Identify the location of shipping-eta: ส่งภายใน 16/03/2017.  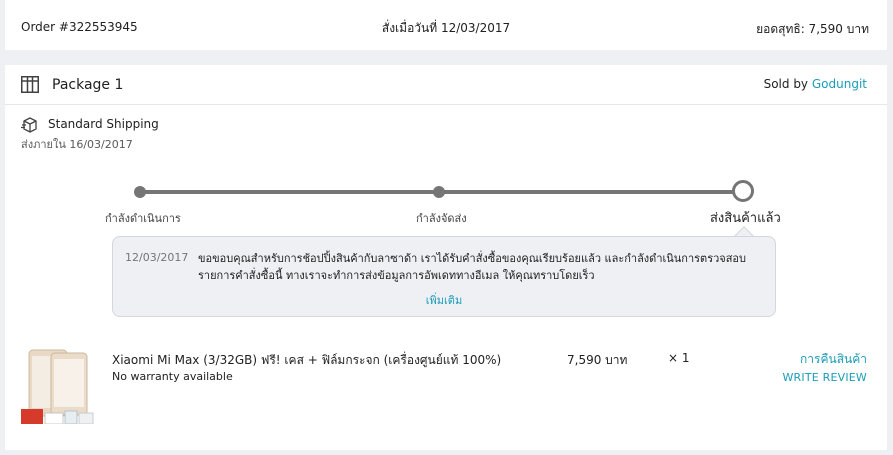
(77, 144).